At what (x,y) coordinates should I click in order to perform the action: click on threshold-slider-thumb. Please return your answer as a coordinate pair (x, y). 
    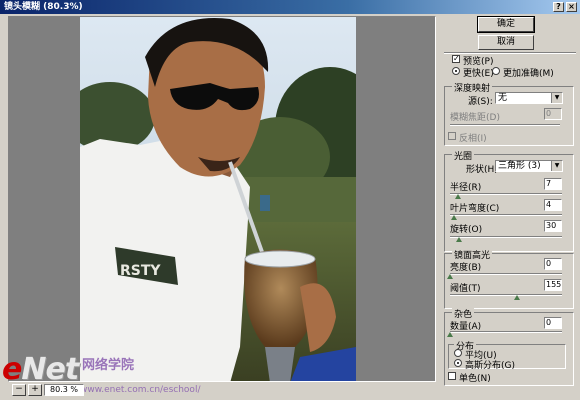
    Looking at the image, I should click on (517, 297).